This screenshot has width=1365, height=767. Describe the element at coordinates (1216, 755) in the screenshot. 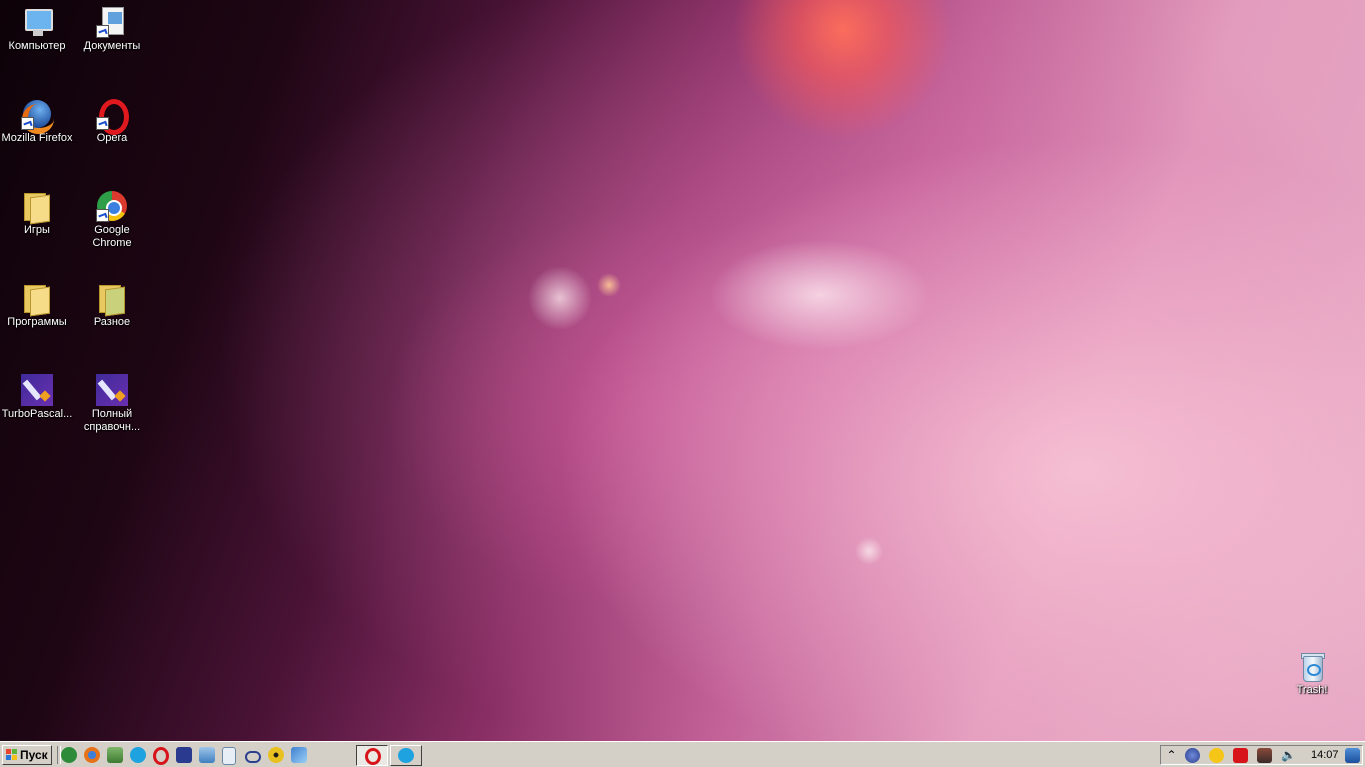

I see `notes-icon` at that location.